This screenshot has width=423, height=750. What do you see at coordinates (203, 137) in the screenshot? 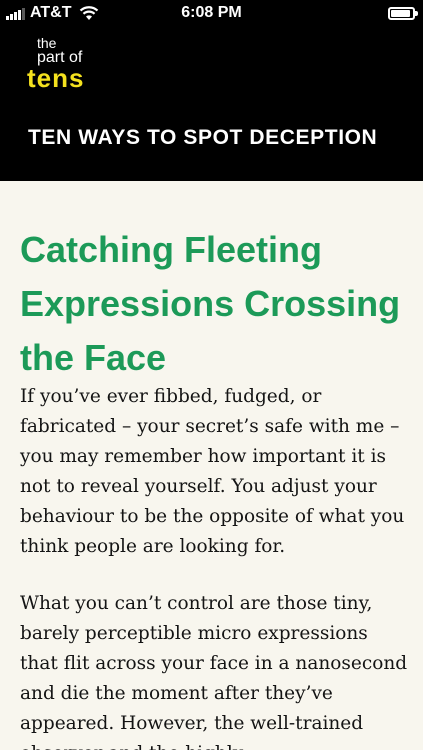
I see `section-title: TEN WAYS TO SPOT DECEPTION` at bounding box center [203, 137].